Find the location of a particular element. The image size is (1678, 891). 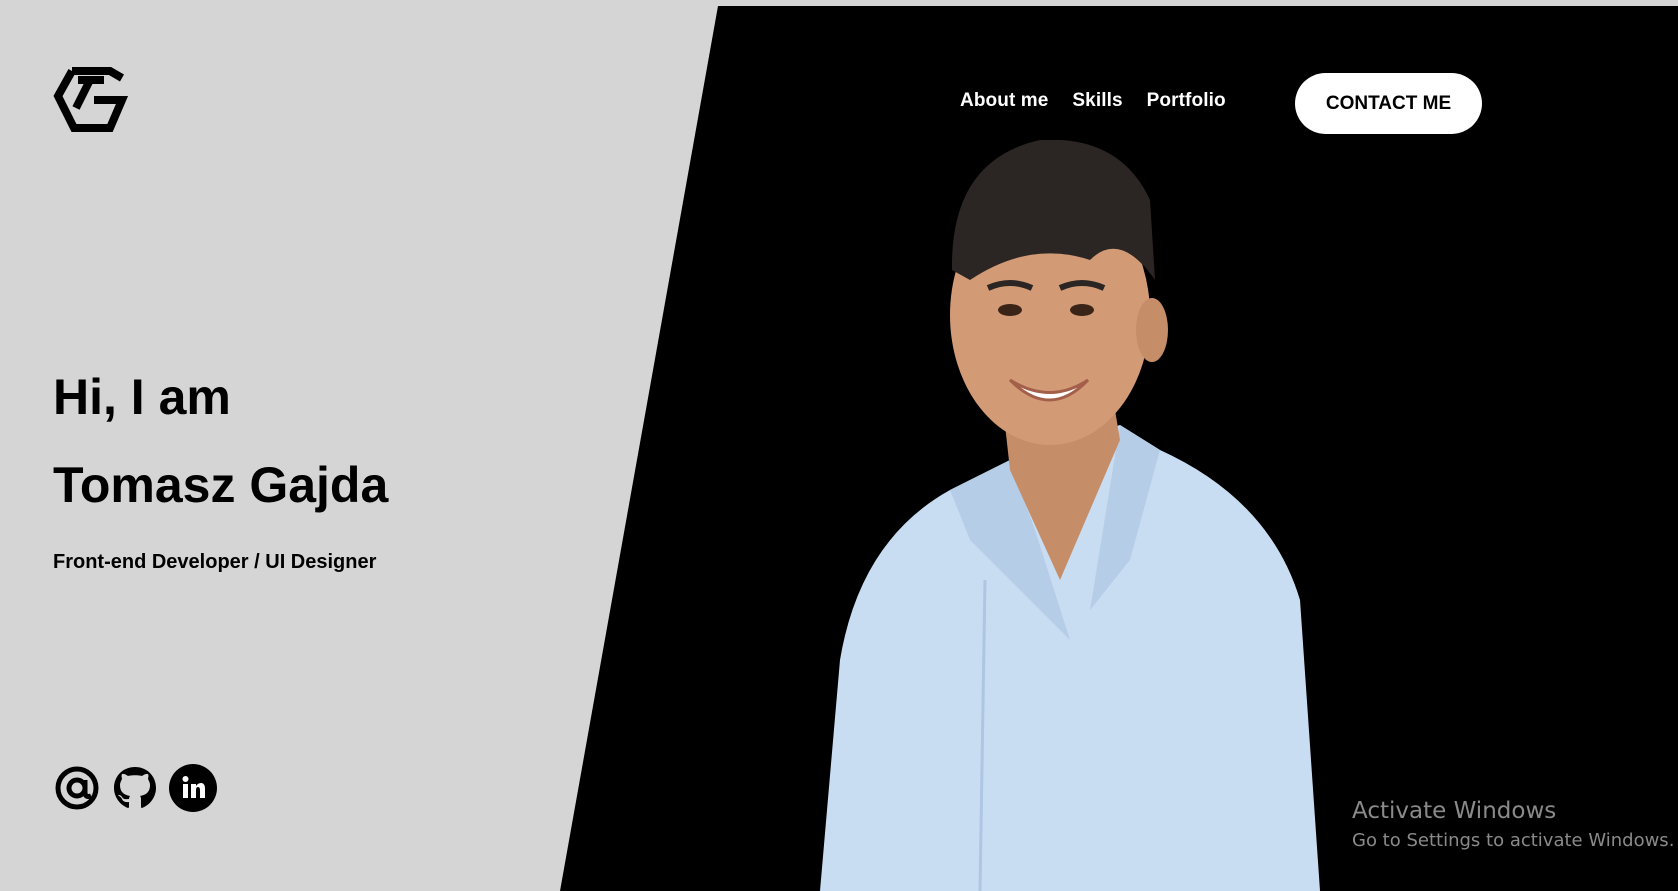

main-nav: About me Skills Portfolio is located at coordinates (1093, 101).